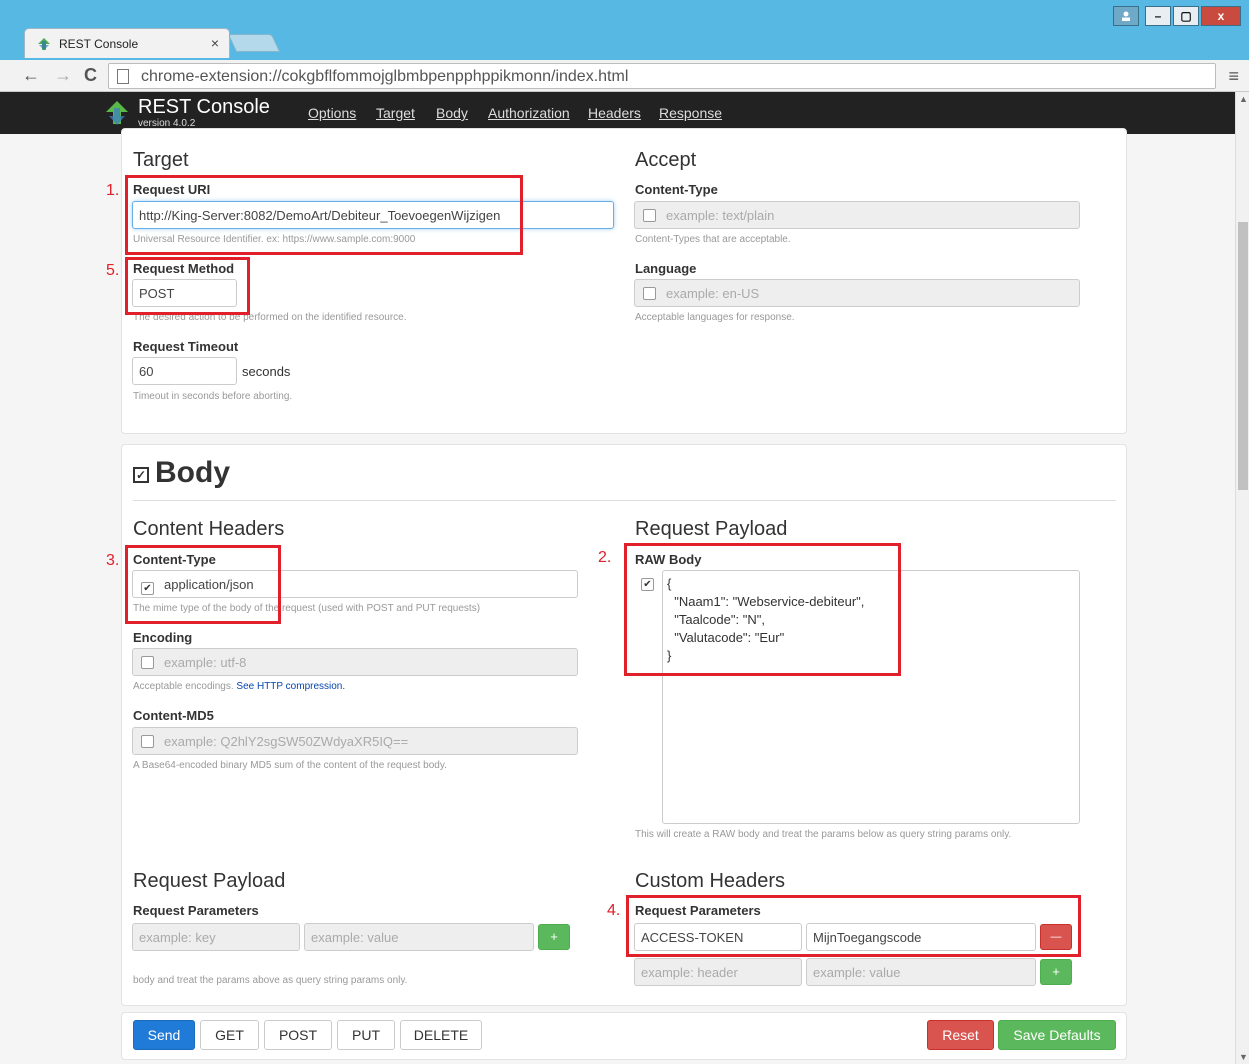 Image resolution: width=1249 pixels, height=1064 pixels. I want to click on accept-content-type-field: example: text/plain, so click(857, 215).